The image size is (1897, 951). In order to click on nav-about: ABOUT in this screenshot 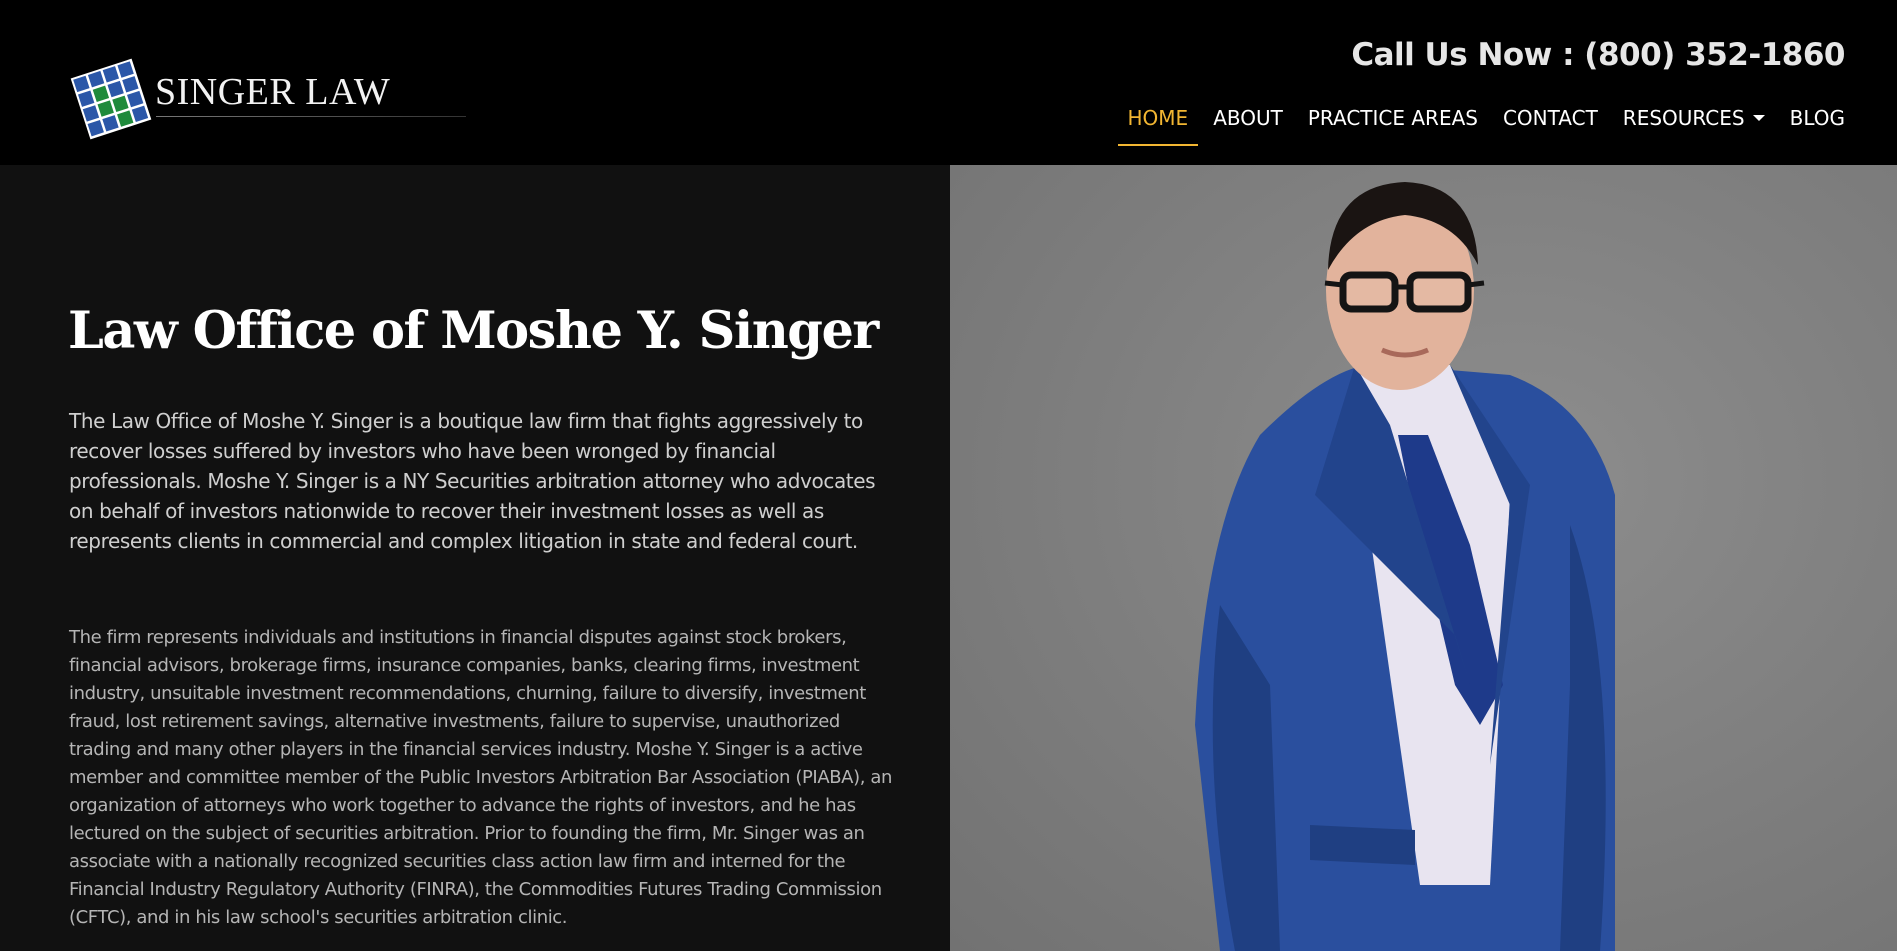, I will do `click(1248, 125)`.